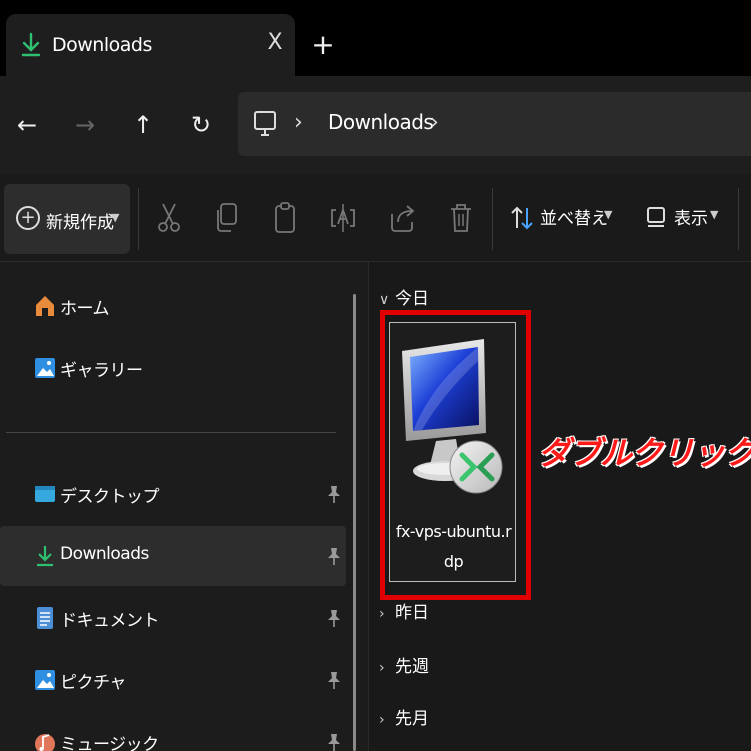  Describe the element at coordinates (104, 554) in the screenshot. I see `sidebar-item-label: Downloads` at that location.